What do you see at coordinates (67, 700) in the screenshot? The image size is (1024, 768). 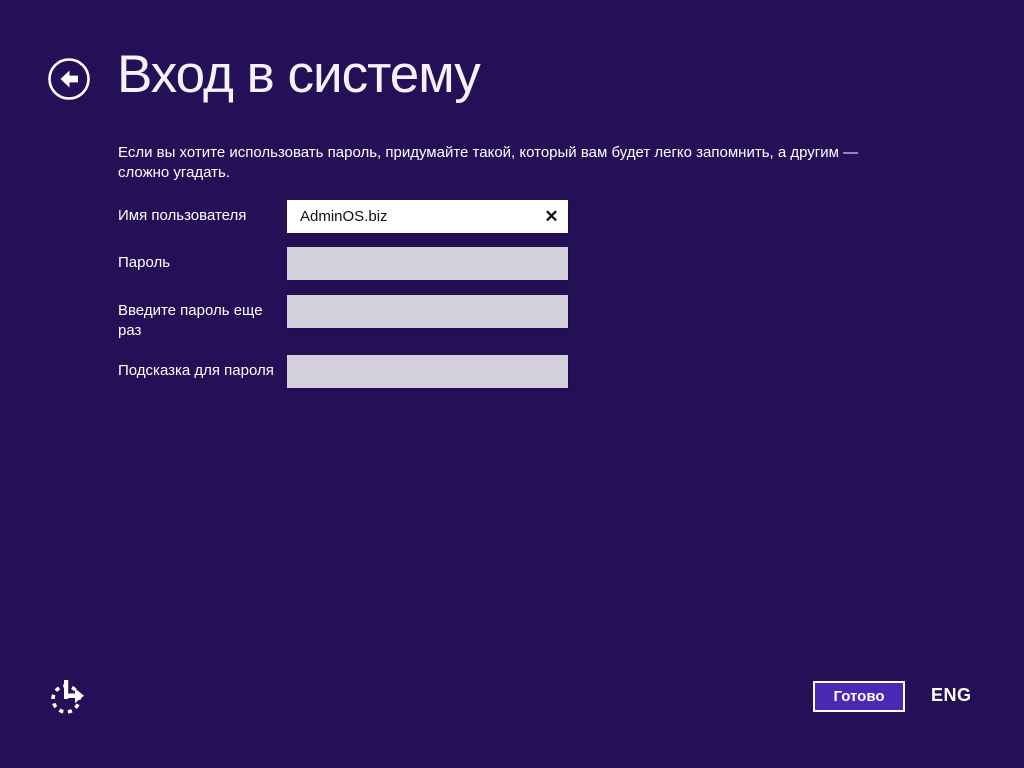 I see `ease-of-access-icon` at bounding box center [67, 700].